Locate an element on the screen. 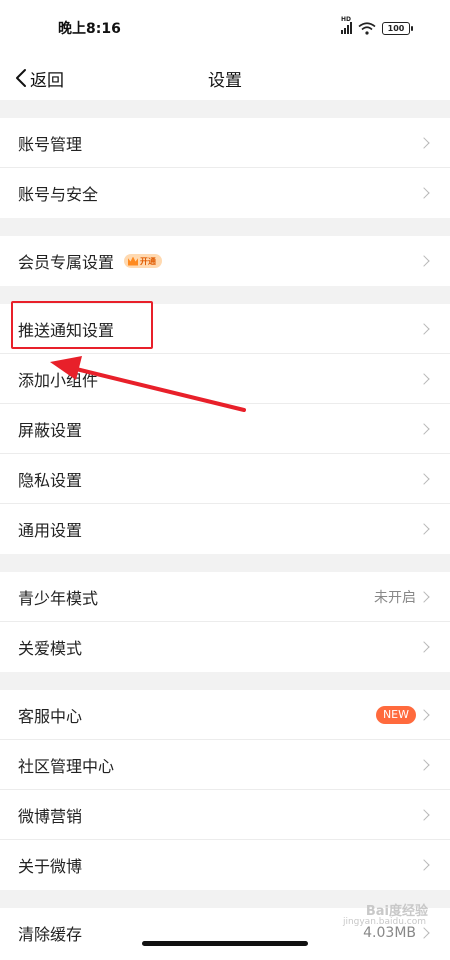  status-icons: HD 100 is located at coordinates (377, 25).